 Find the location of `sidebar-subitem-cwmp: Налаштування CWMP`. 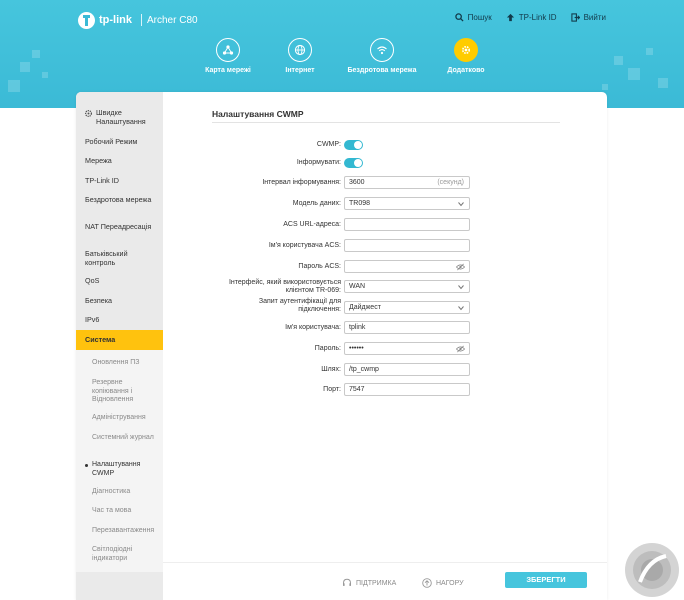

sidebar-subitem-cwmp: Налаштування CWMP is located at coordinates (119, 469).